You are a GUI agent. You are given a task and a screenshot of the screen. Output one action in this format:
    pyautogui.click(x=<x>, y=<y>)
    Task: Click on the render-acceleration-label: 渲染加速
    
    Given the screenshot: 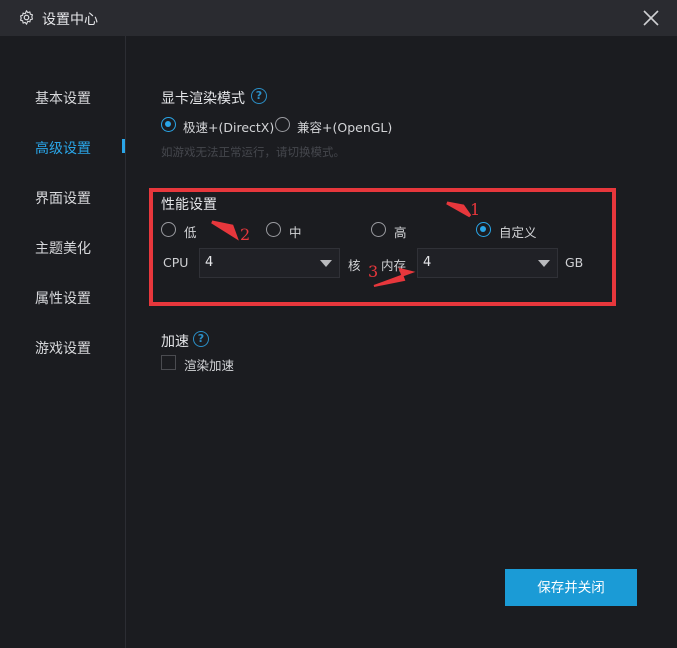 What is the action you would take?
    pyautogui.click(x=209, y=365)
    